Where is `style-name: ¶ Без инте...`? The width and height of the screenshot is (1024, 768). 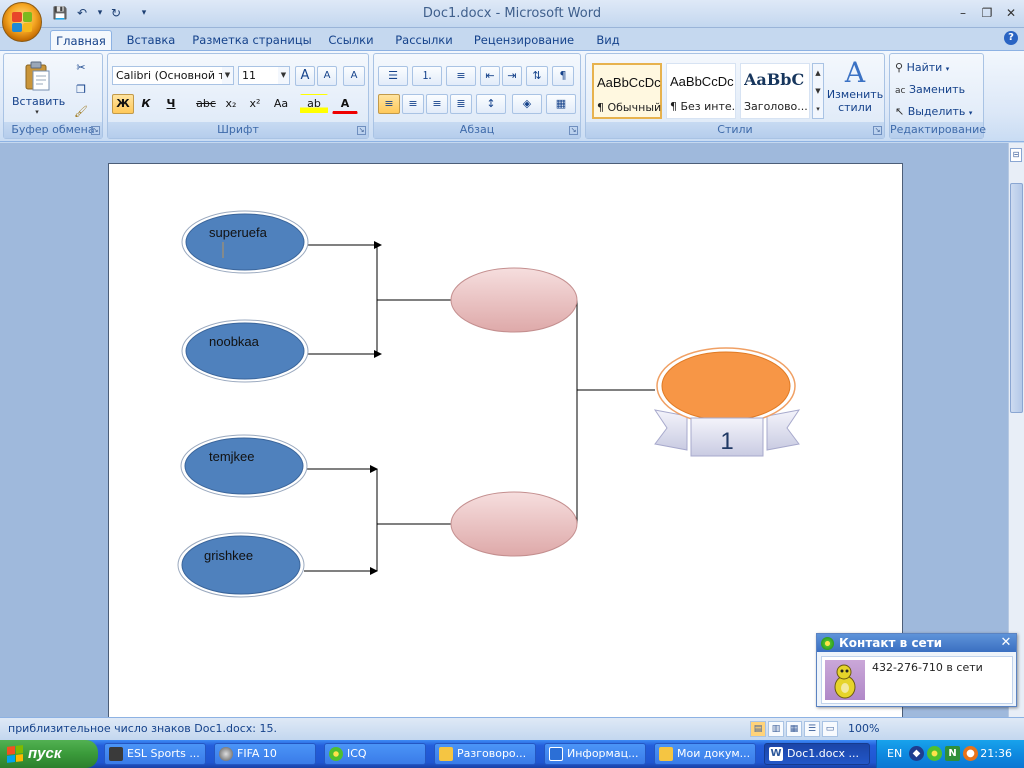 style-name: ¶ Без инте... is located at coordinates (702, 106).